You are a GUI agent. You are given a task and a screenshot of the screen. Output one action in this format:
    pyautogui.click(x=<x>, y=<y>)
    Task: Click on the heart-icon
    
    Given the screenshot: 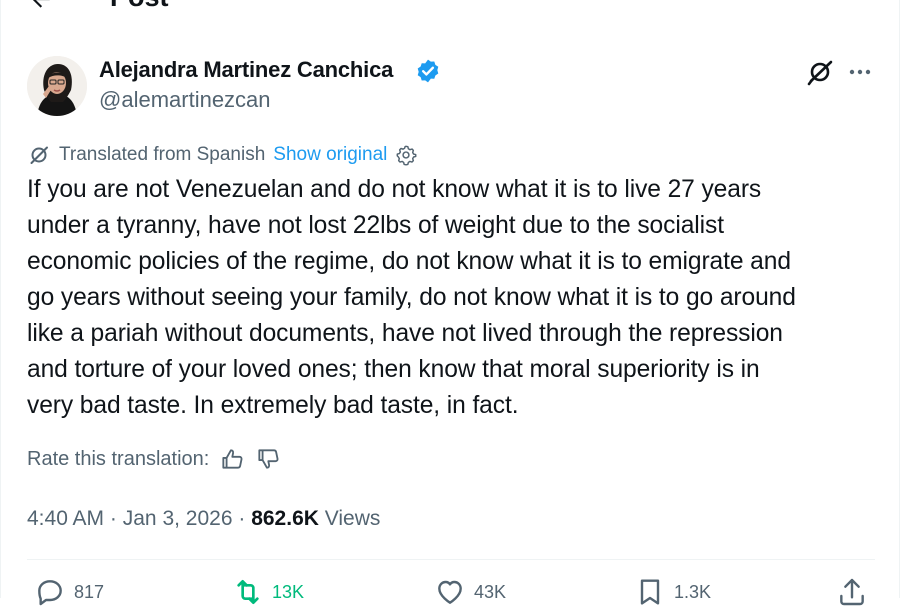 What is the action you would take?
    pyautogui.click(x=450, y=592)
    